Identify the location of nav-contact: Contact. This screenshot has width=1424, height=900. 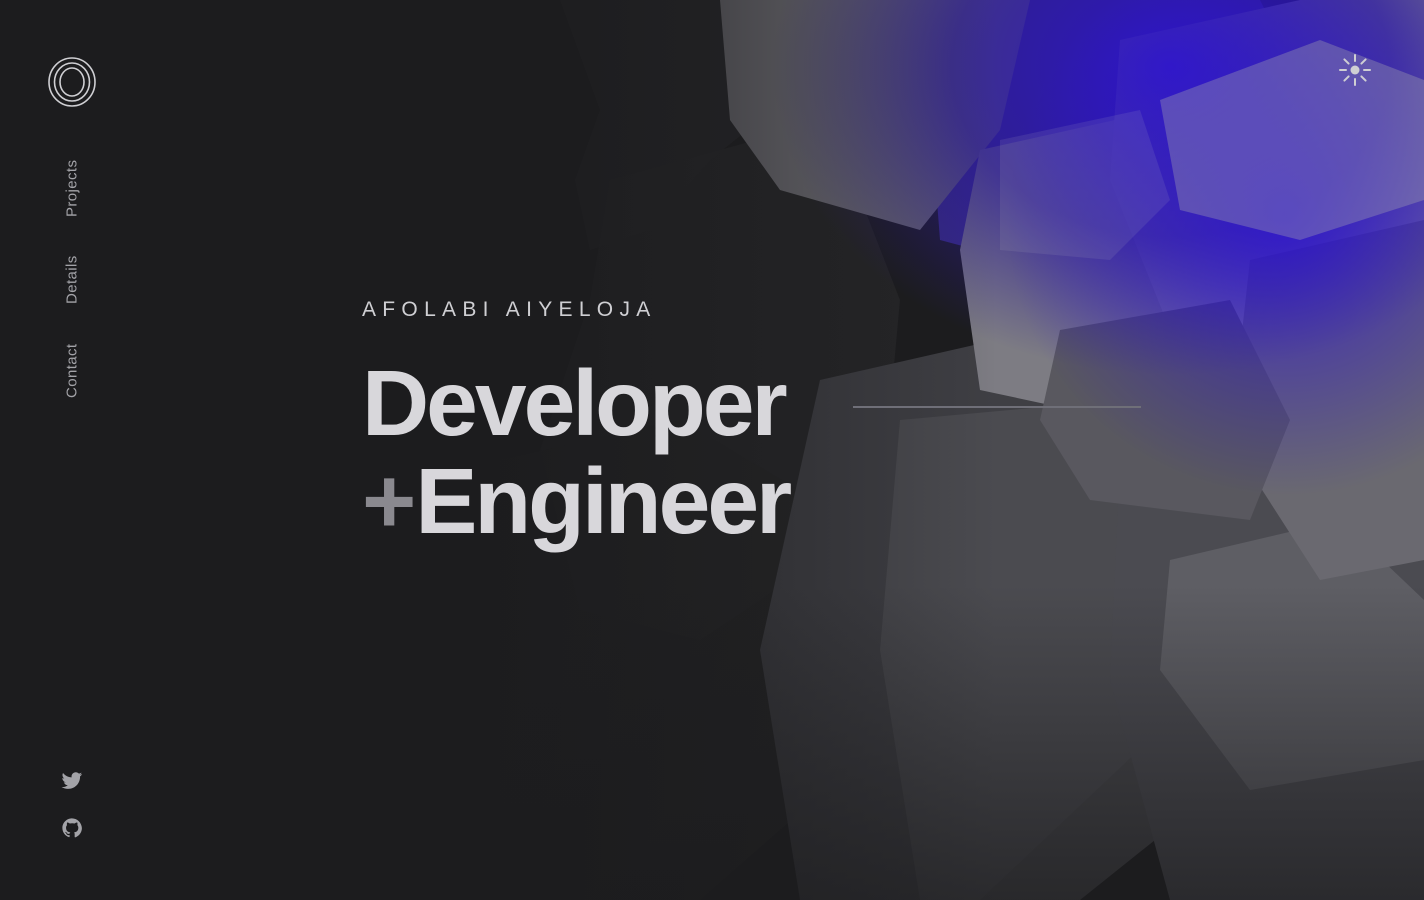
(72, 371).